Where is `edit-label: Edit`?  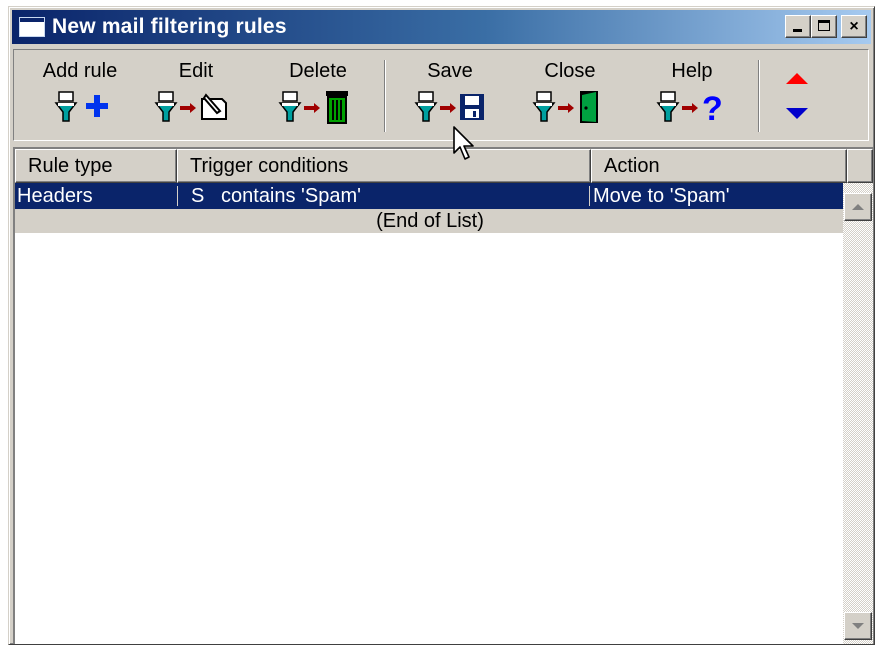 edit-label: Edit is located at coordinates (196, 71).